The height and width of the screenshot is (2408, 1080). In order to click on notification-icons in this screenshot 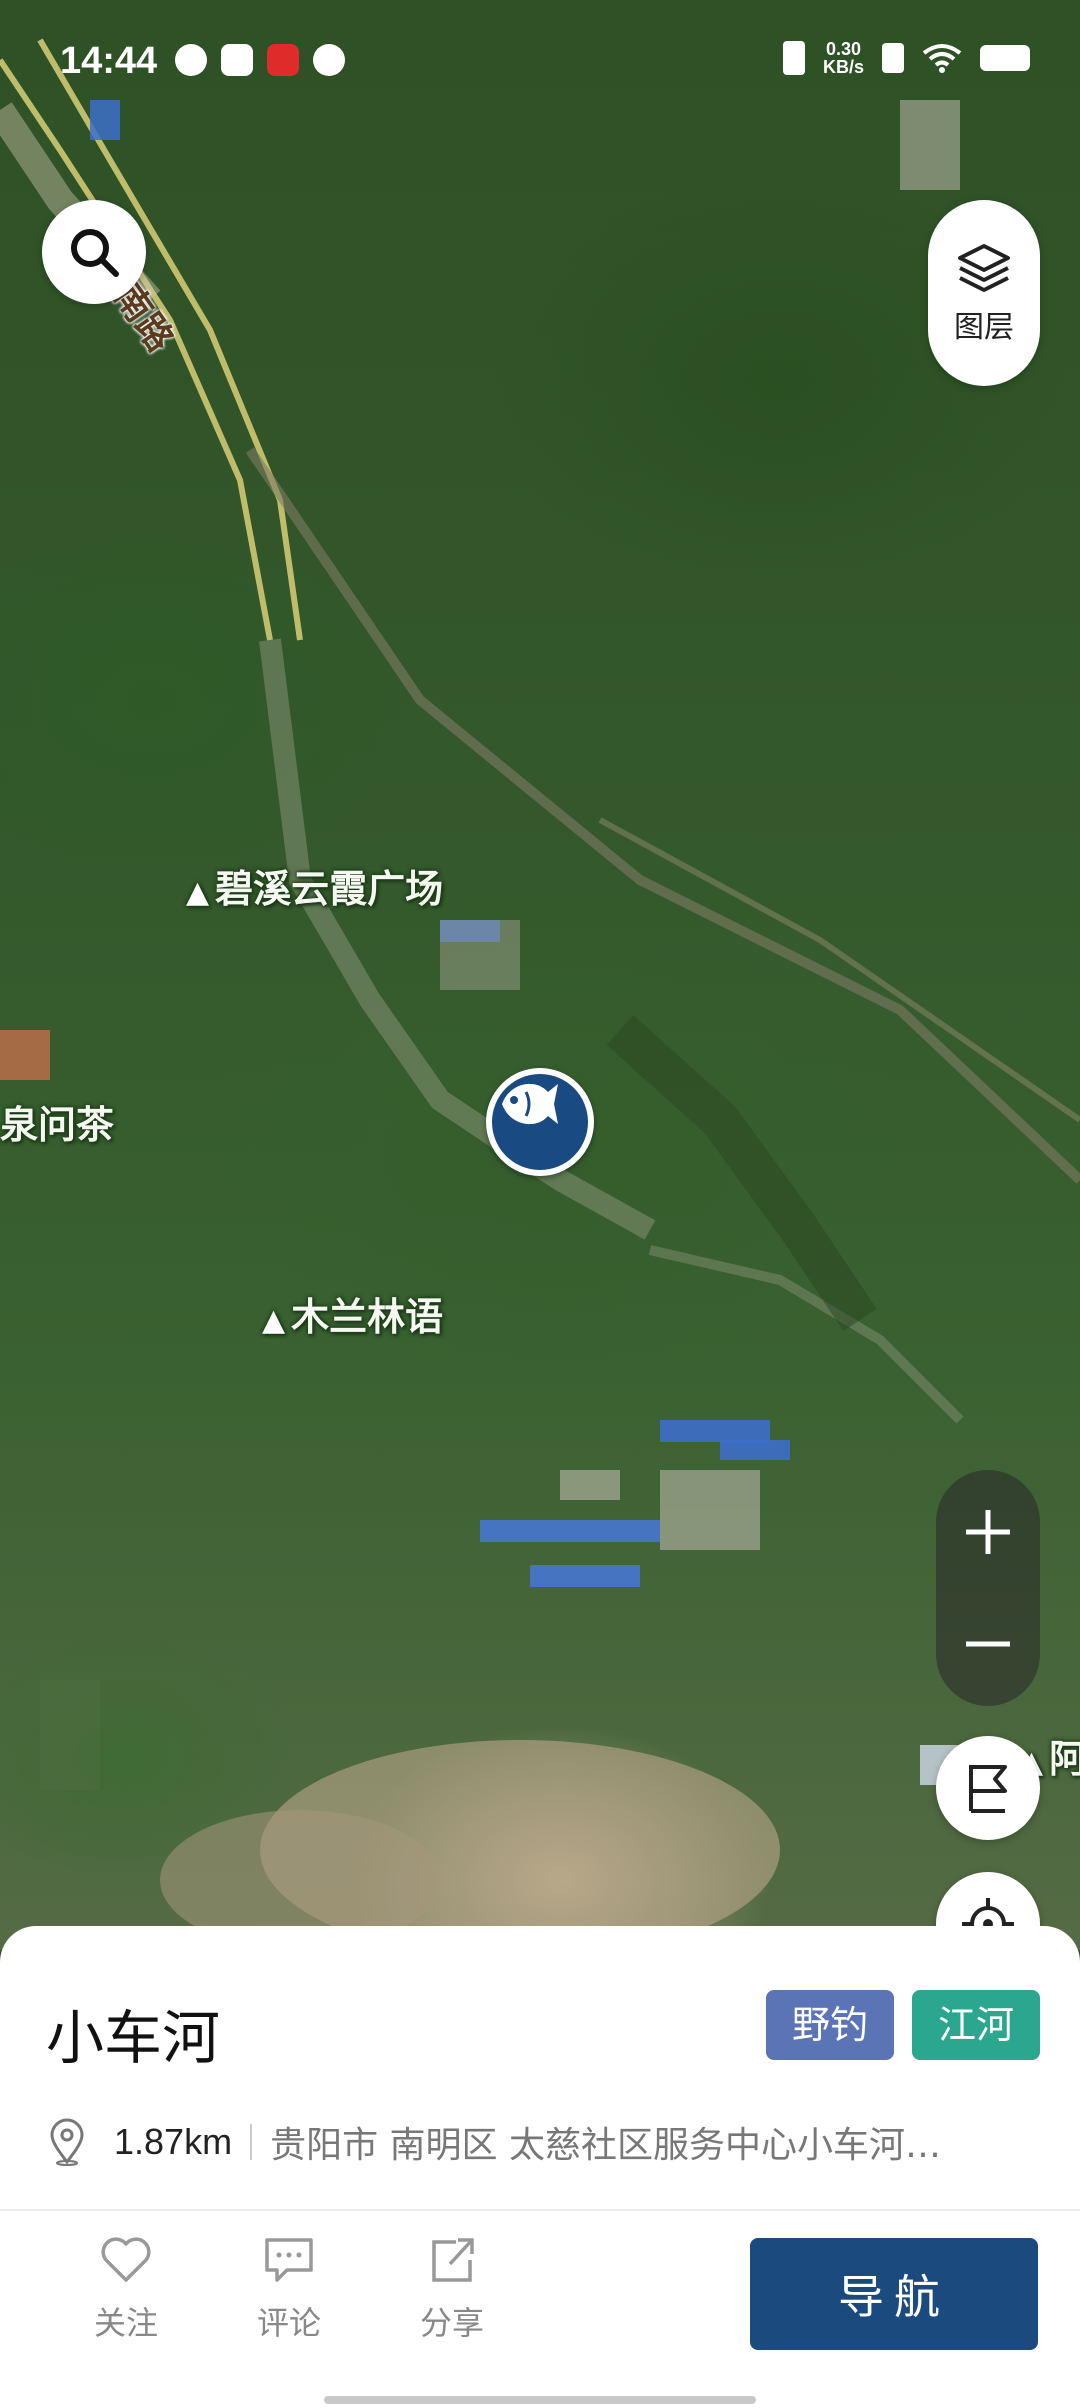, I will do `click(260, 60)`.